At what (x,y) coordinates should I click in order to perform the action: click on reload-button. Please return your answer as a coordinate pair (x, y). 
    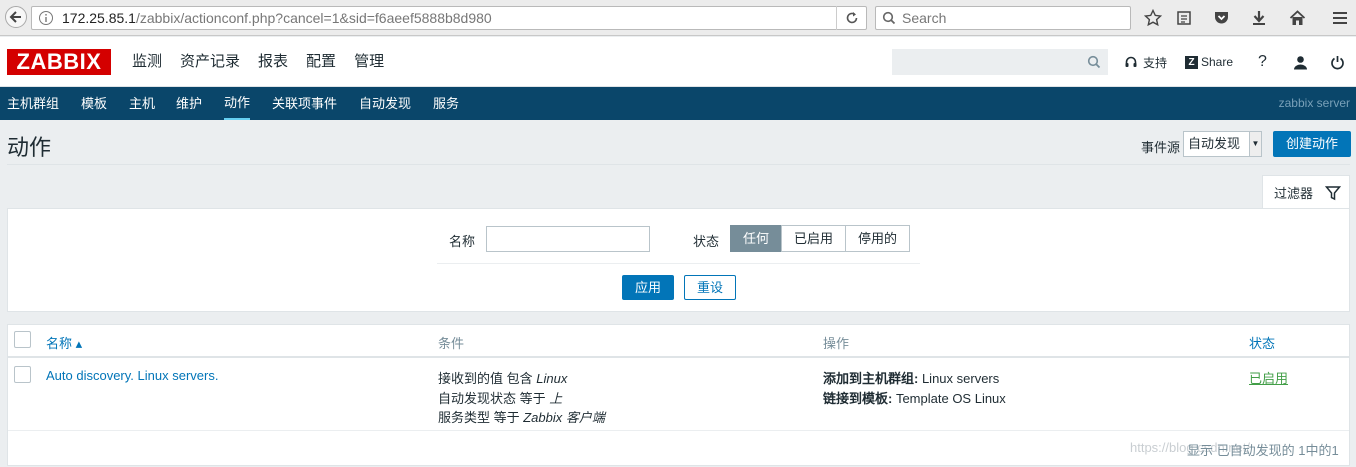
    Looking at the image, I should click on (851, 18).